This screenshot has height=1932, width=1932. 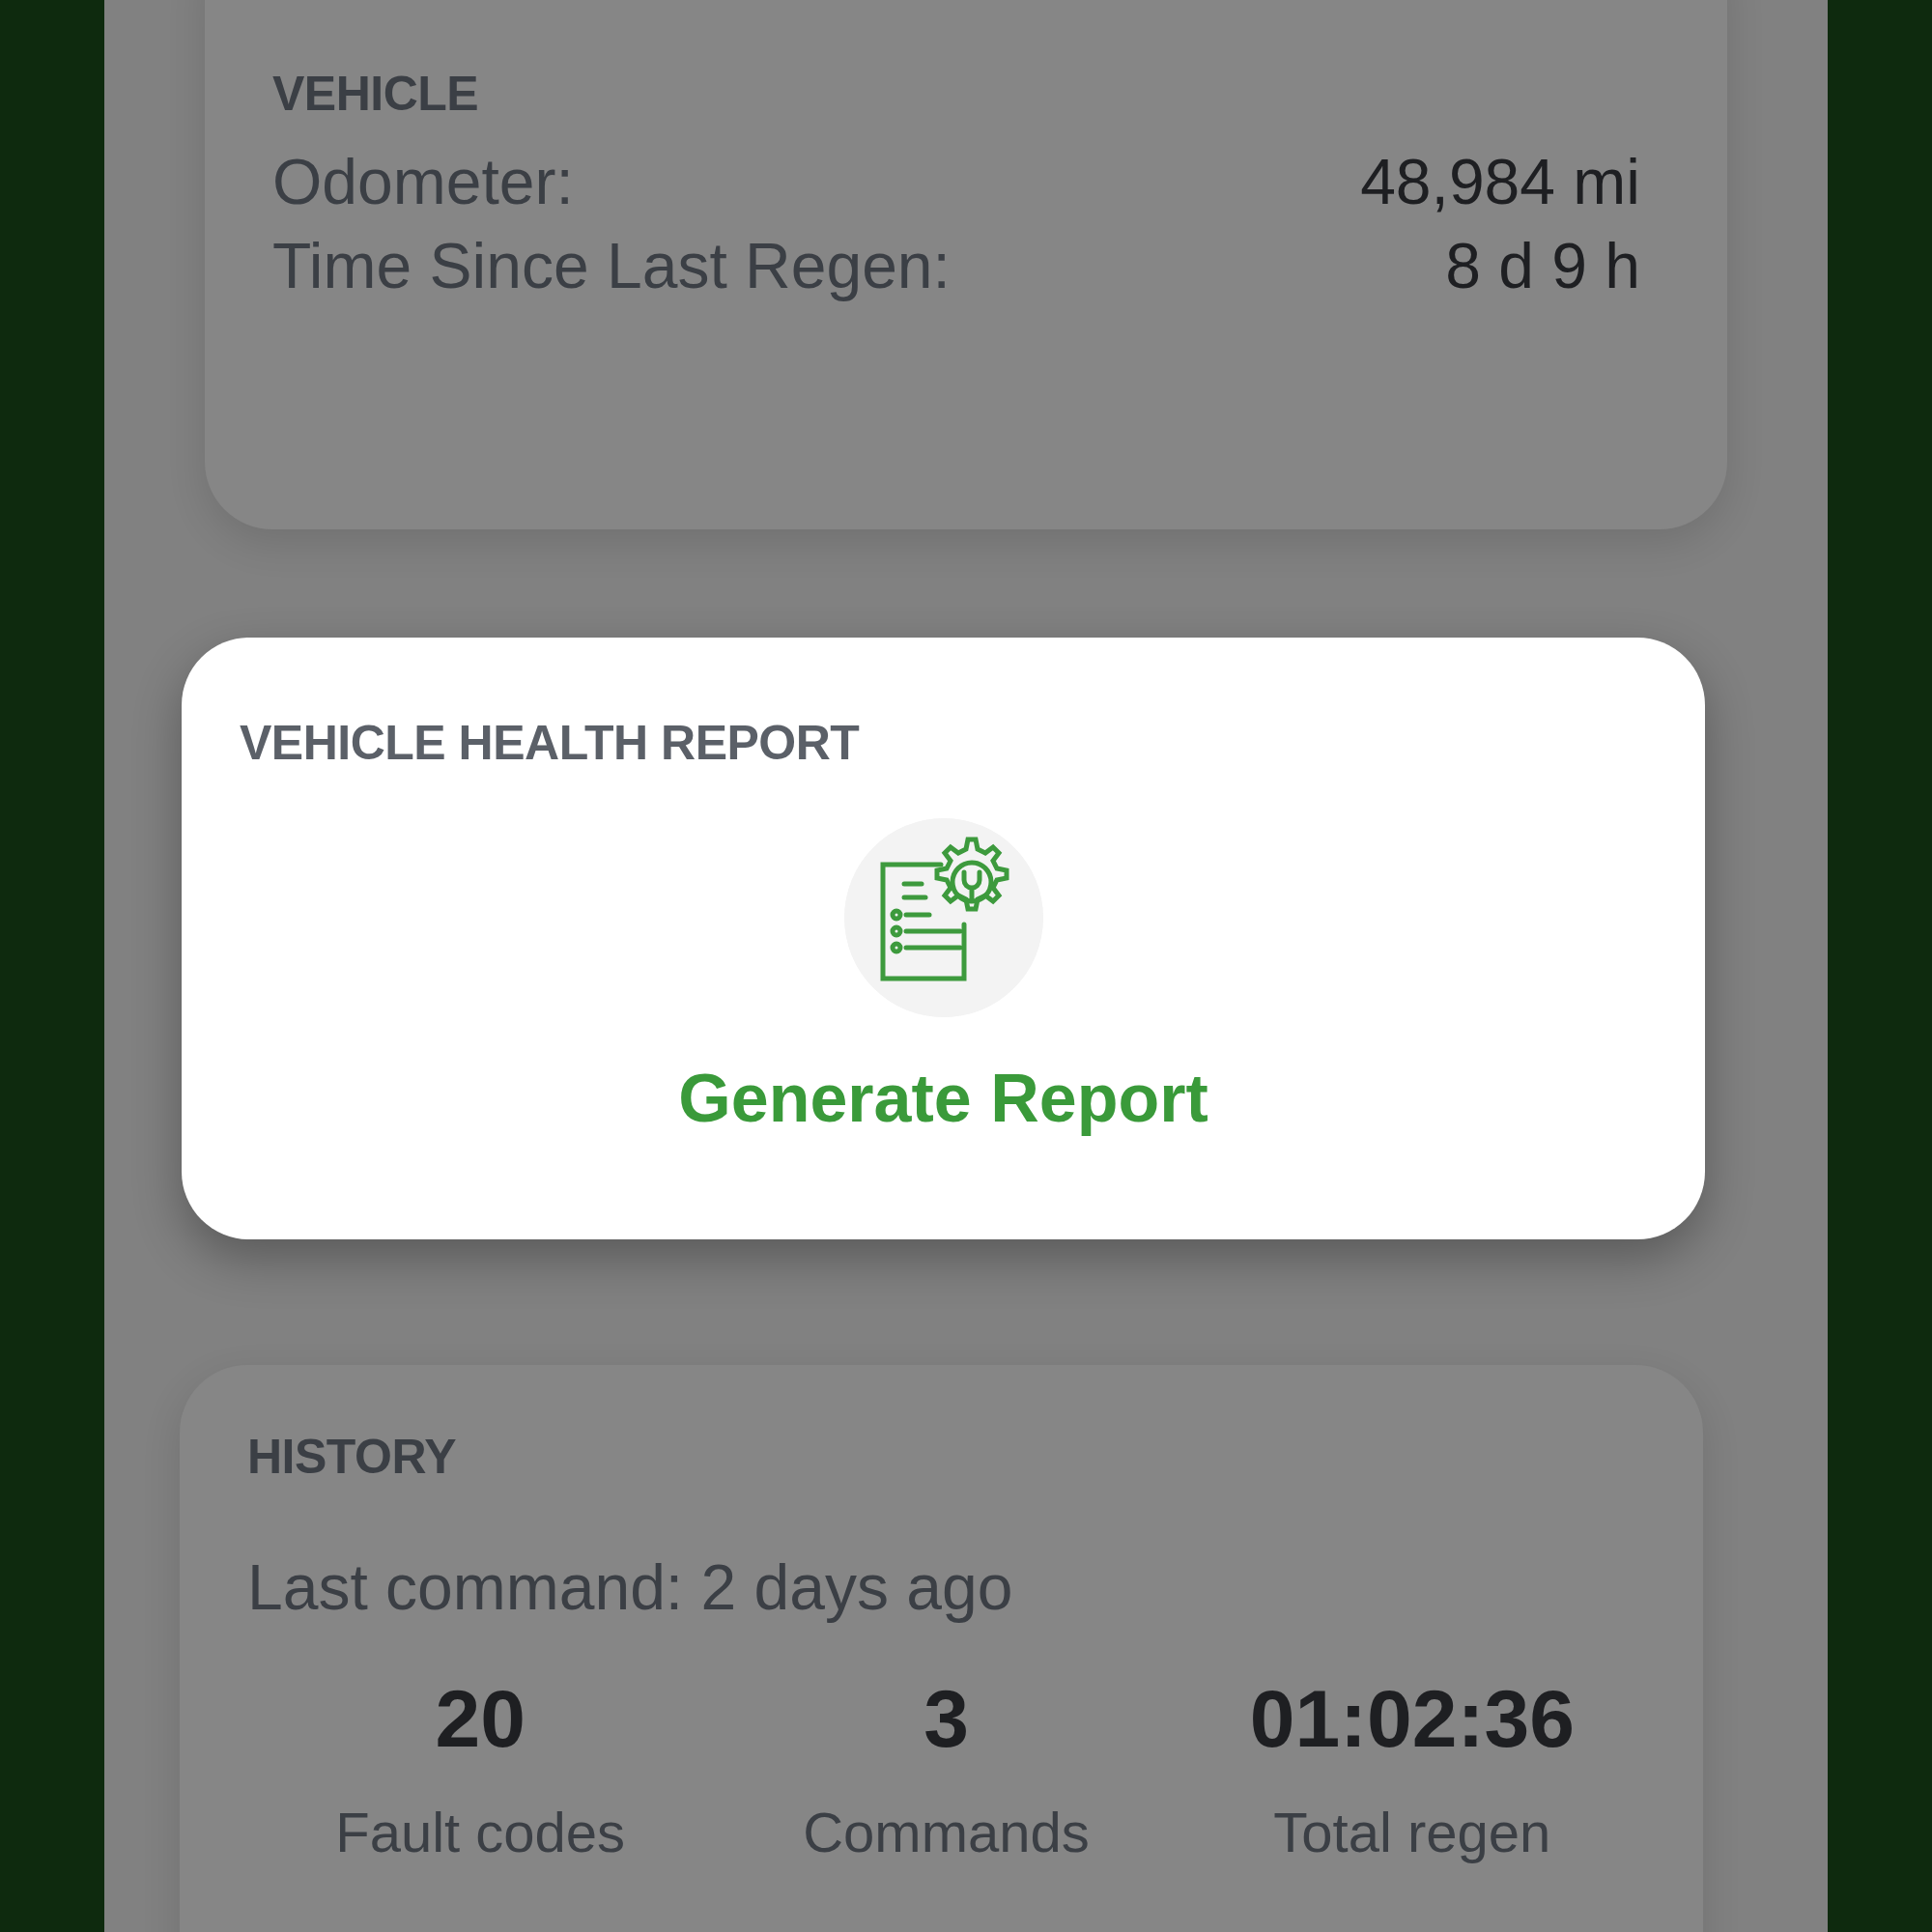 What do you see at coordinates (1500, 182) in the screenshot?
I see `field-value: 48,984 mi` at bounding box center [1500, 182].